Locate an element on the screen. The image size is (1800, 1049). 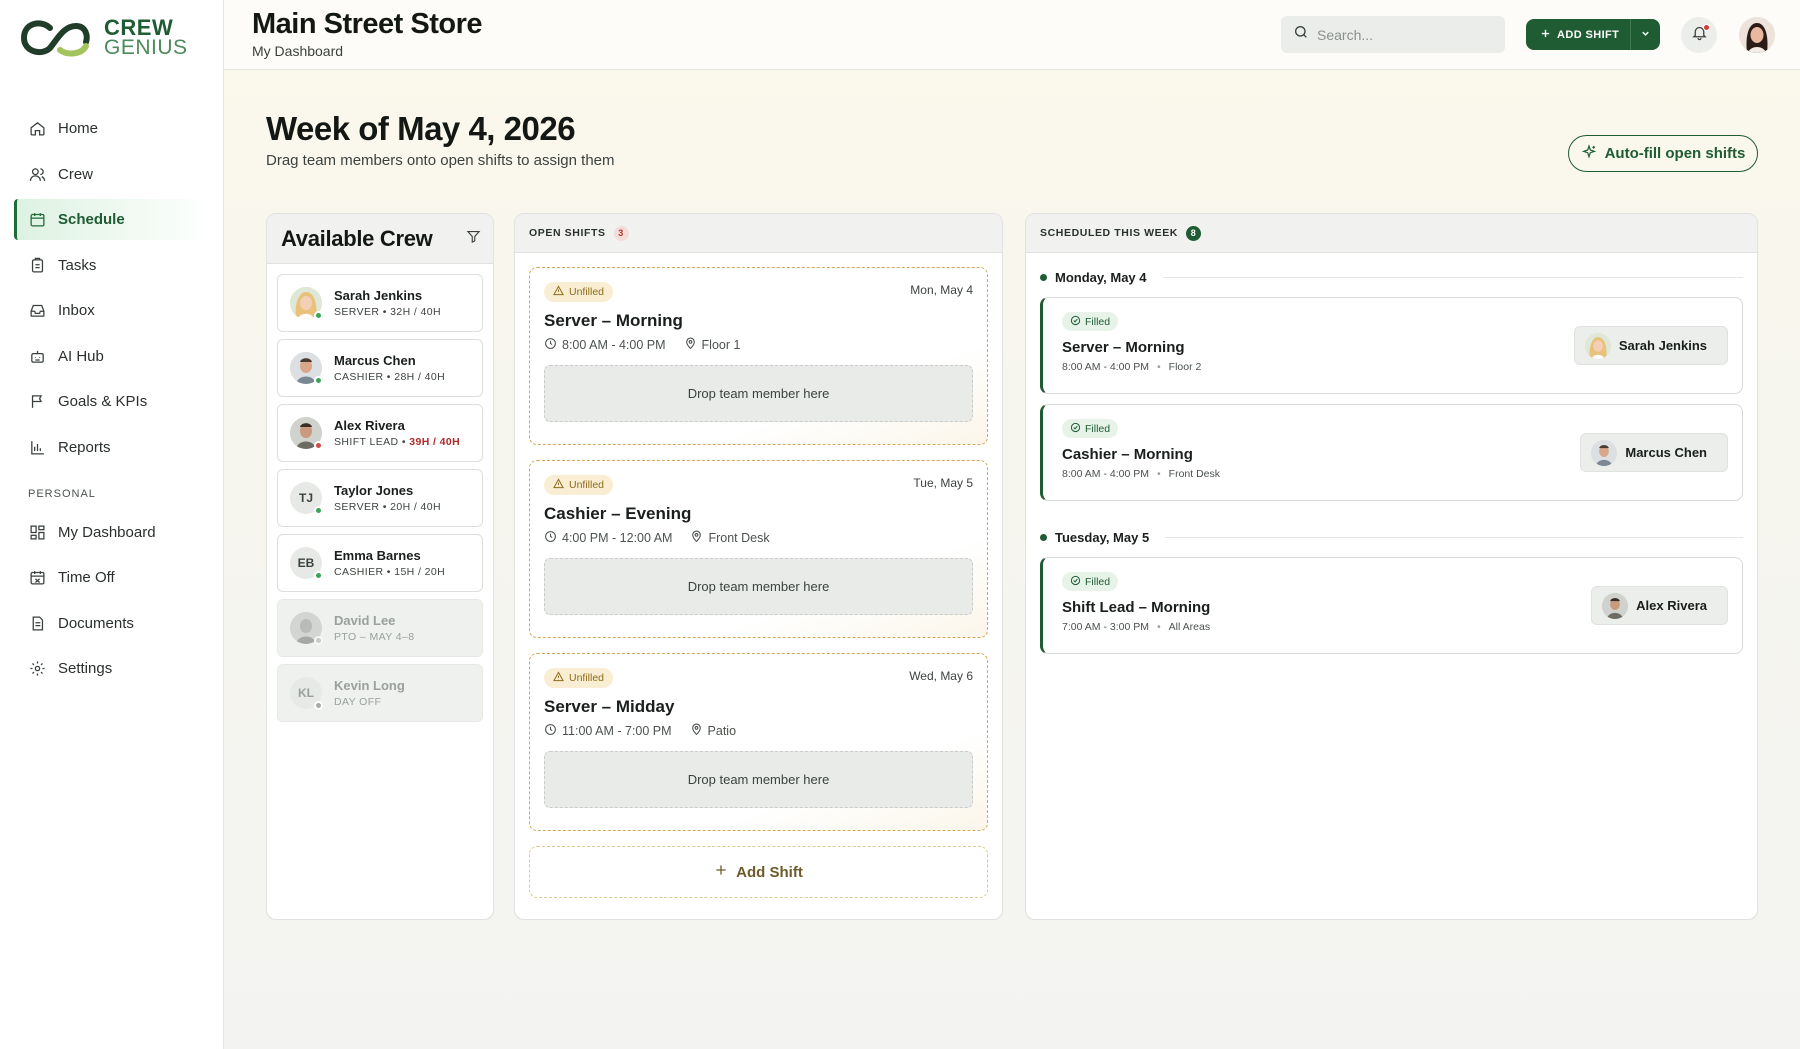
nav-time-off: Time Off is located at coordinates (112, 577).